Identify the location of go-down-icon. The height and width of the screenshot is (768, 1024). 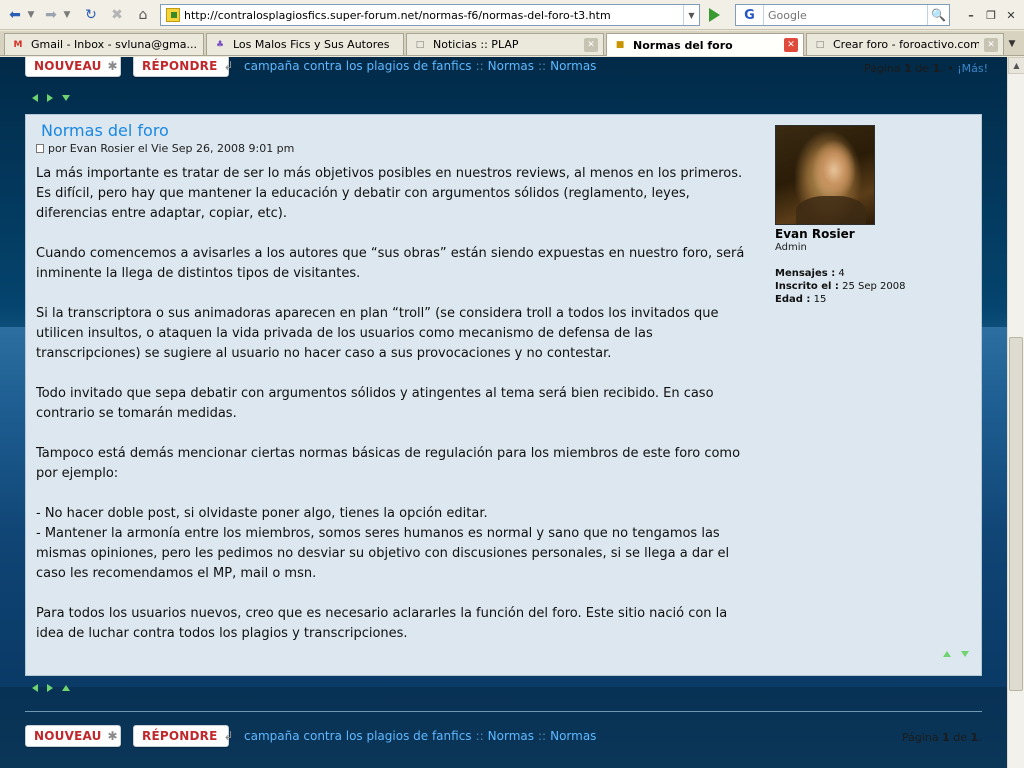
(66, 98).